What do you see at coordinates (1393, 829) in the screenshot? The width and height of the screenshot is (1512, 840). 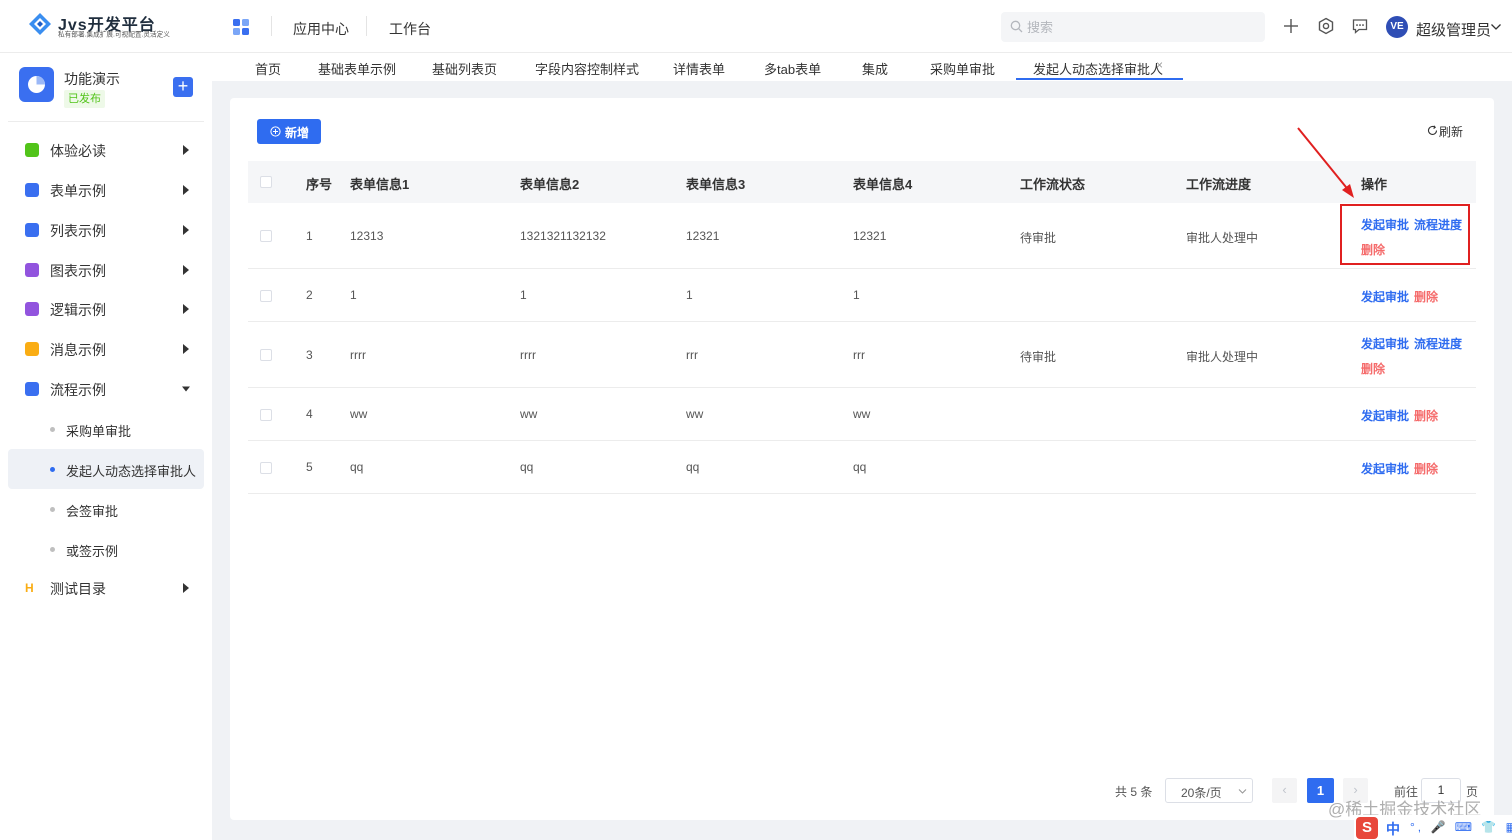 I see `ime-mode: 中` at bounding box center [1393, 829].